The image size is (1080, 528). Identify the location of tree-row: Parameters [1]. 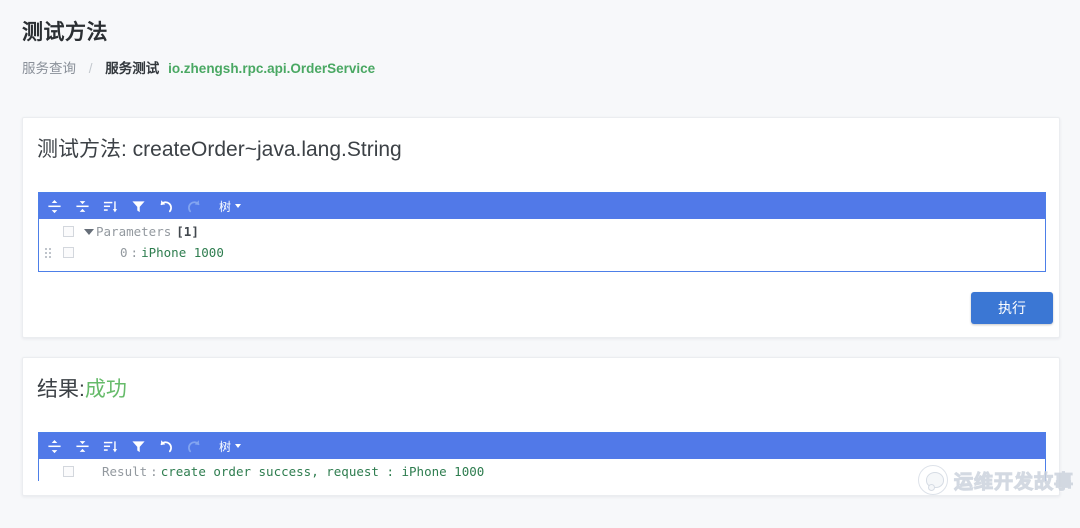
(542, 231).